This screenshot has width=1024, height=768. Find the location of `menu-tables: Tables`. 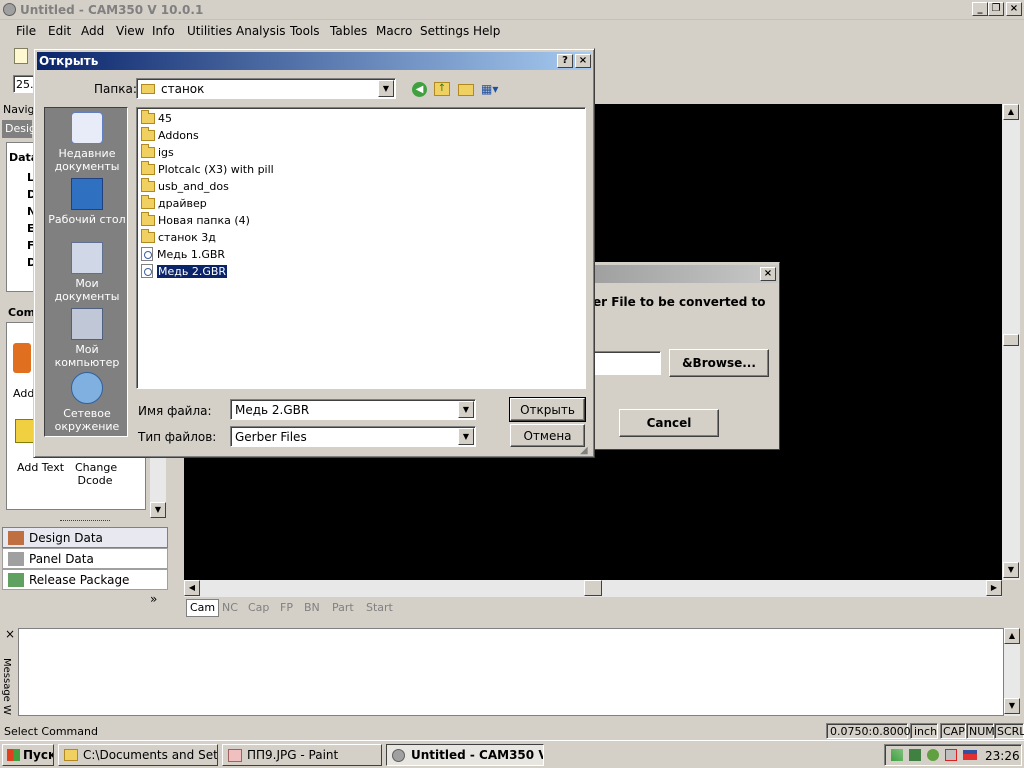

menu-tables: Tables is located at coordinates (348, 31).